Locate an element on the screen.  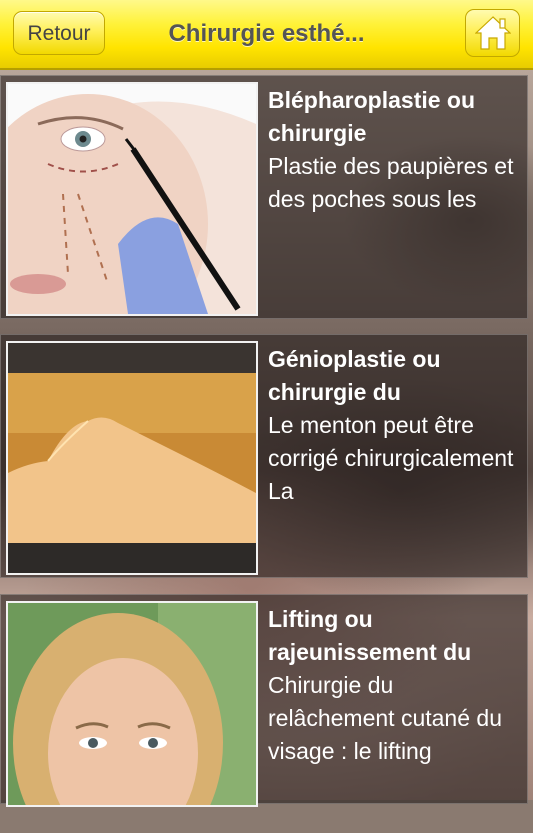
list-item-title: Lifting ou rajeunissement du is located at coordinates (370, 635).